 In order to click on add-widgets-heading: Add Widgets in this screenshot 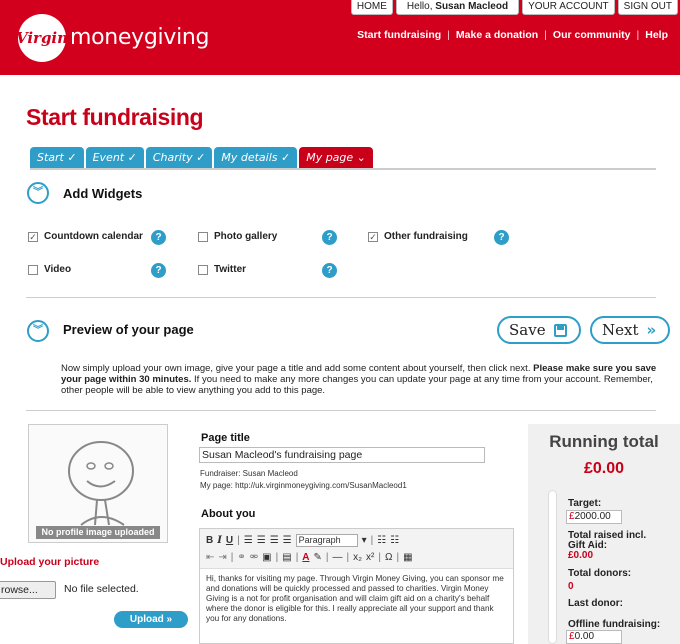, I will do `click(103, 193)`.